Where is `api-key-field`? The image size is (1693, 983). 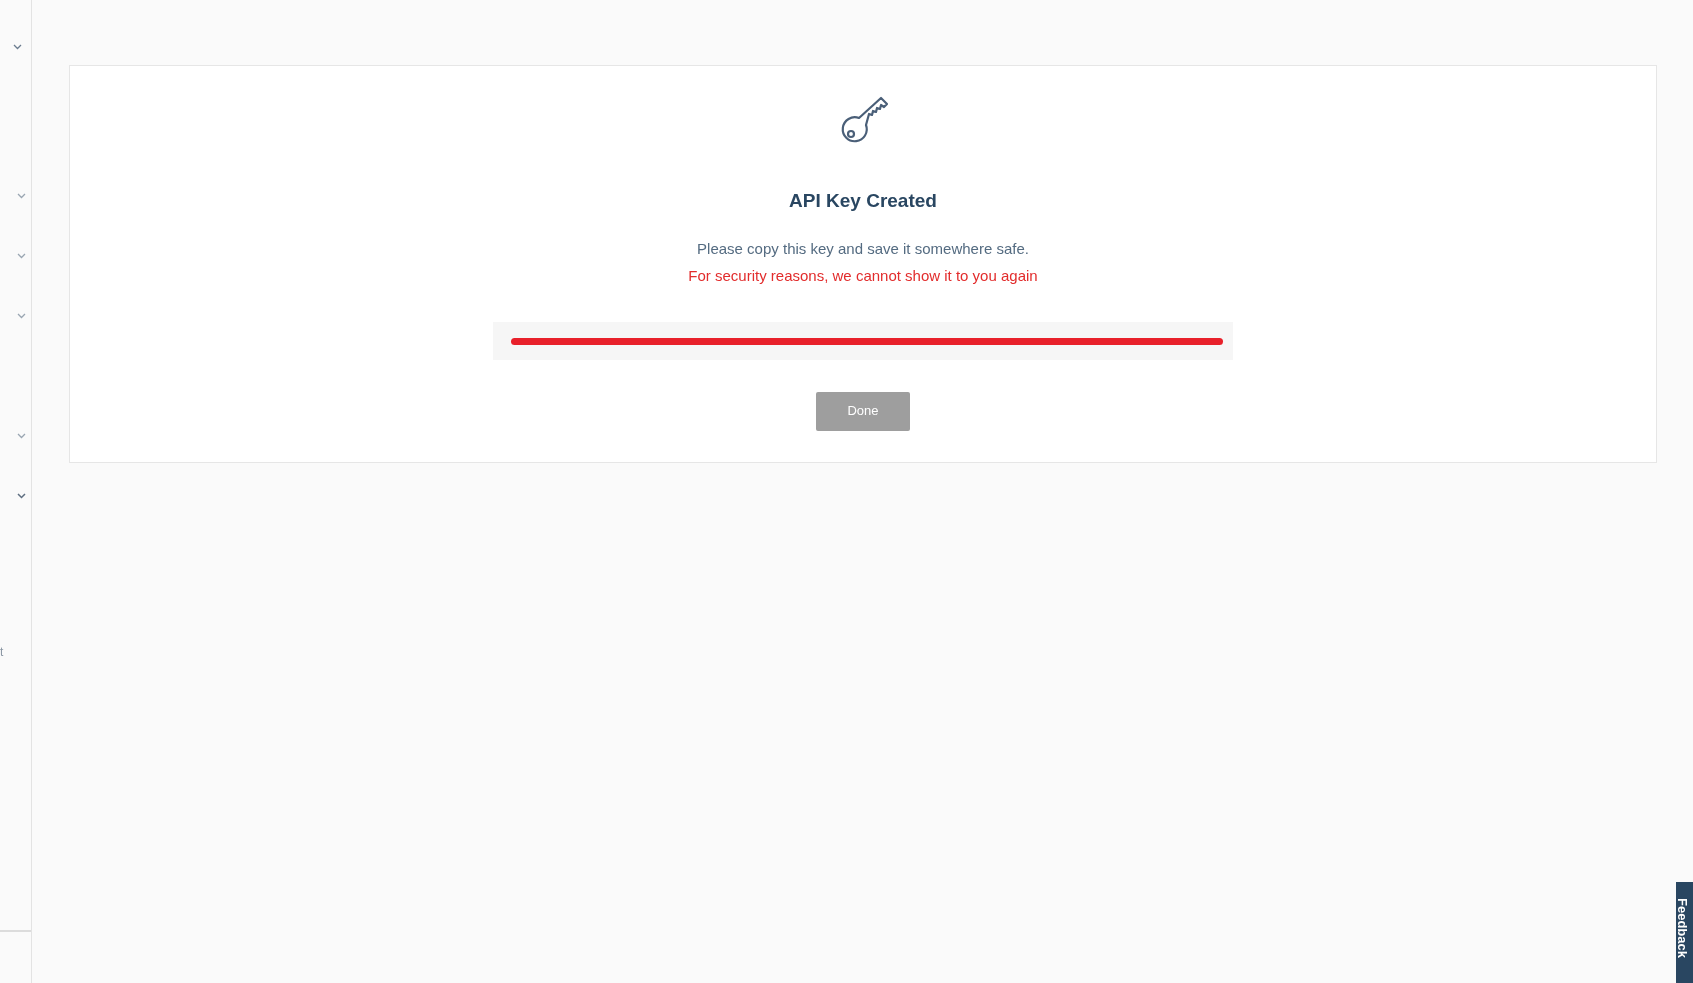 api-key-field is located at coordinates (863, 340).